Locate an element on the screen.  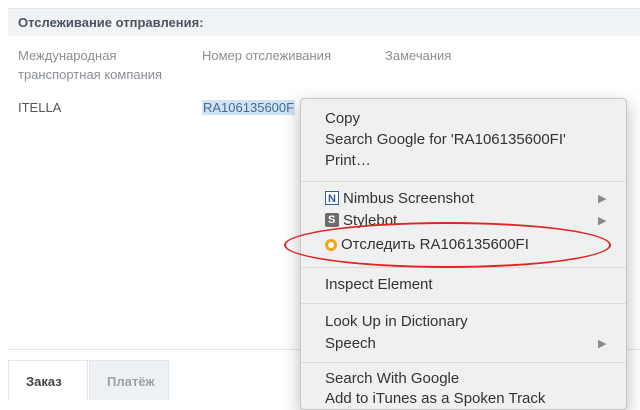
tab-payment: Платёж is located at coordinates (129, 380).